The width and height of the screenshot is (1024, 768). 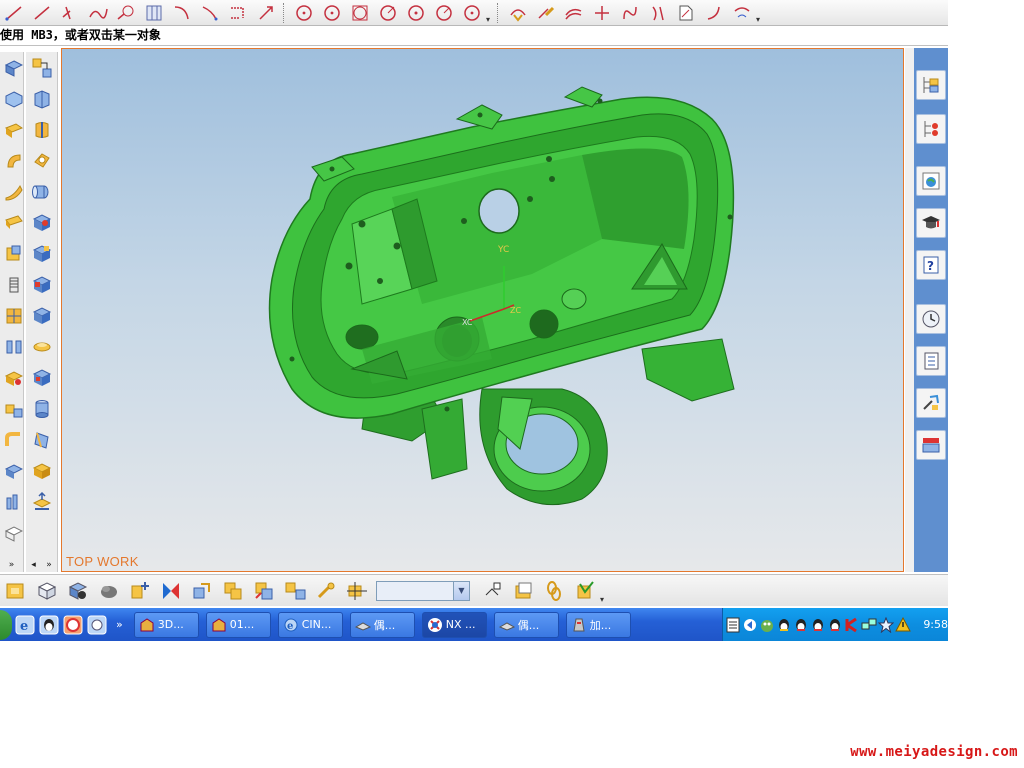 What do you see at coordinates (210, 13) in the screenshot?
I see `curve-icon` at bounding box center [210, 13].